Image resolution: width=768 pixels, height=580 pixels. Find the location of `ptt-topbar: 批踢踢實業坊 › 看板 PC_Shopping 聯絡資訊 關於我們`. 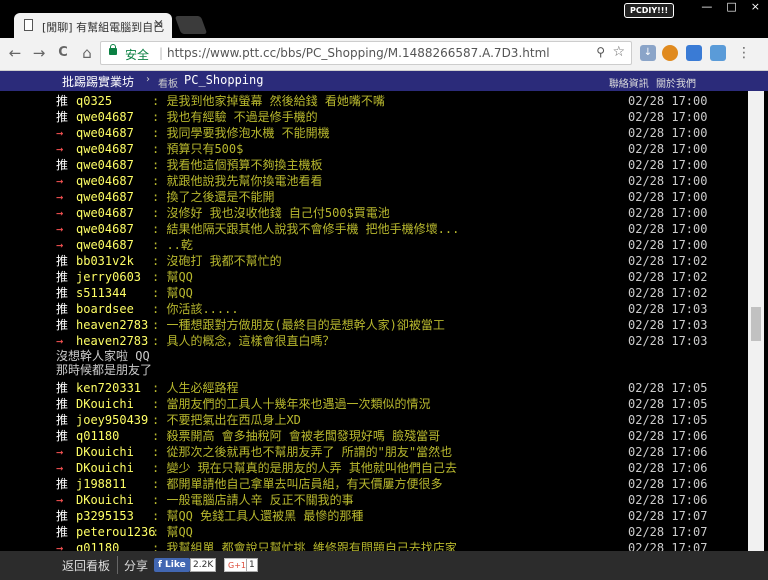

ptt-topbar: 批踢踢實業坊 › 看板 PC_Shopping 聯絡資訊 關於我們 is located at coordinates (384, 81).